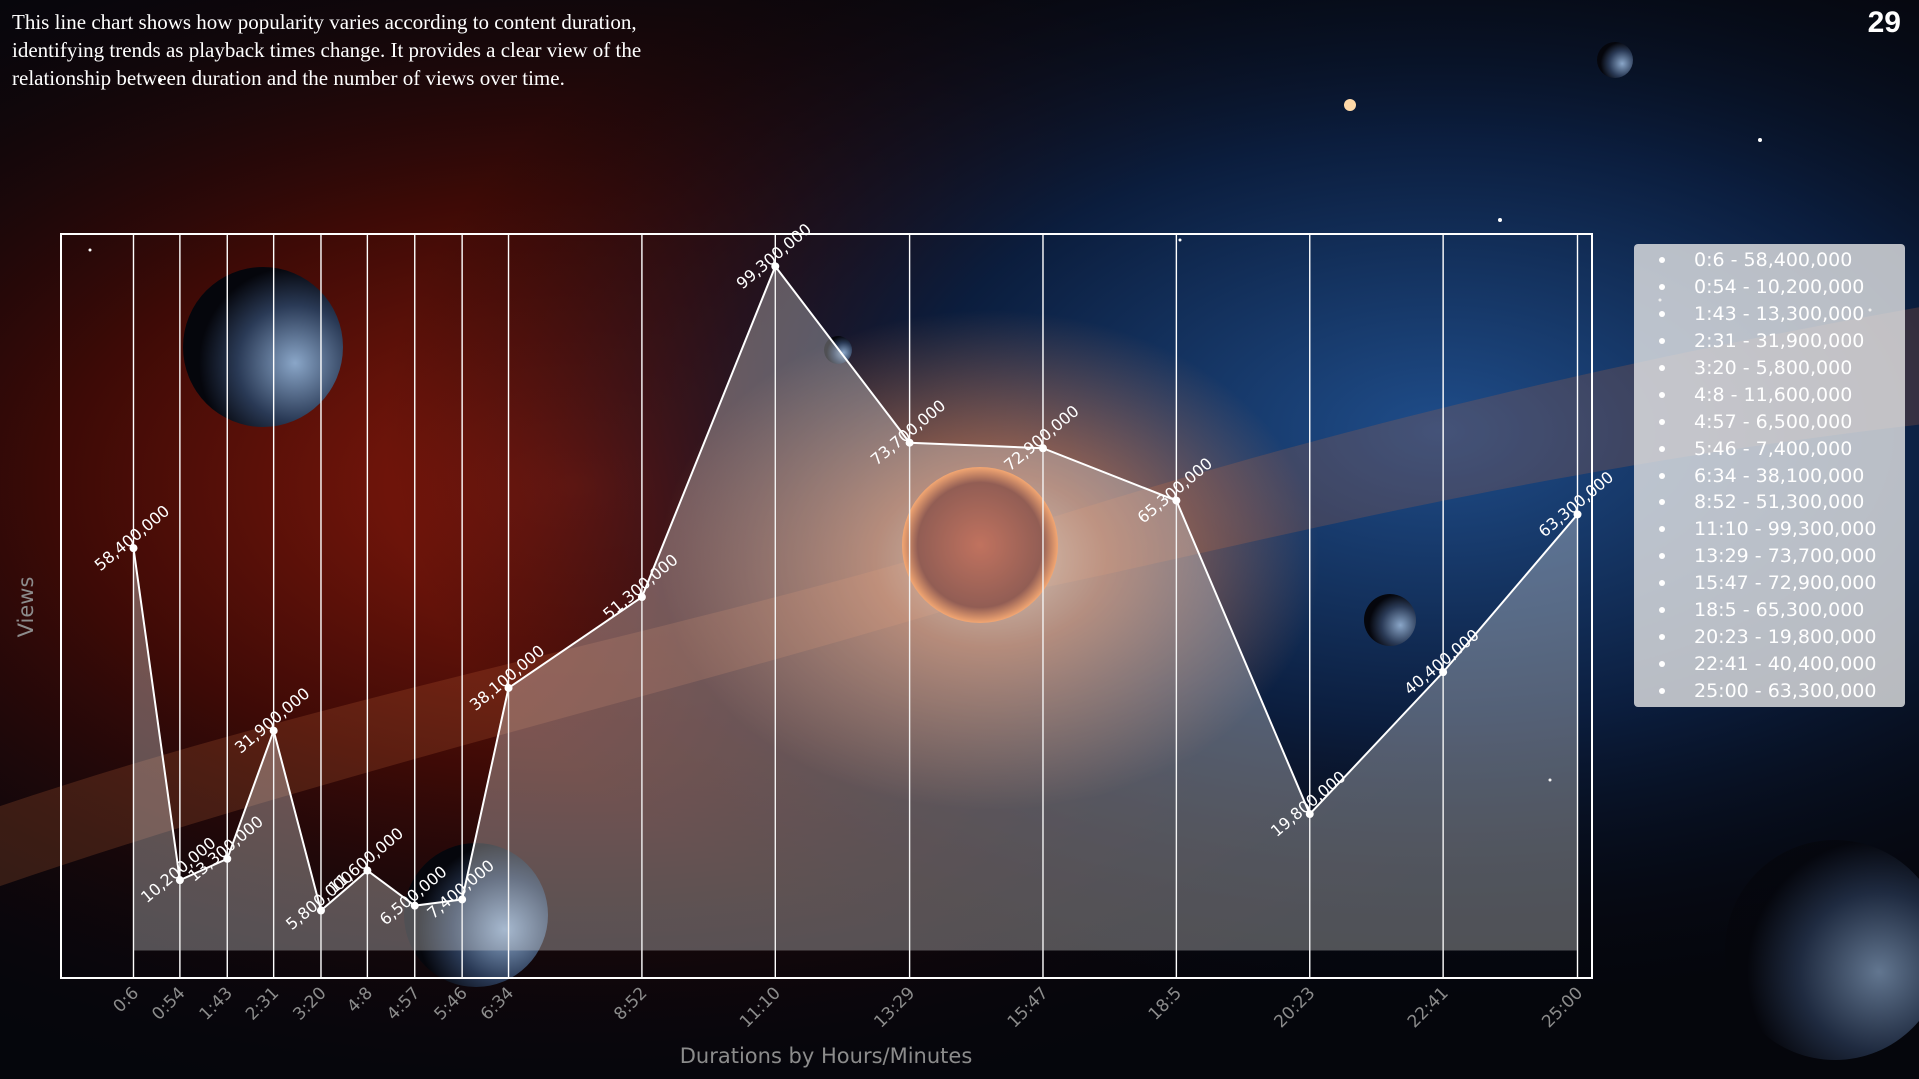 This screenshot has height=1079, width=1919. I want to click on legend-label: 18:5 - 65,300,000, so click(1779, 610).